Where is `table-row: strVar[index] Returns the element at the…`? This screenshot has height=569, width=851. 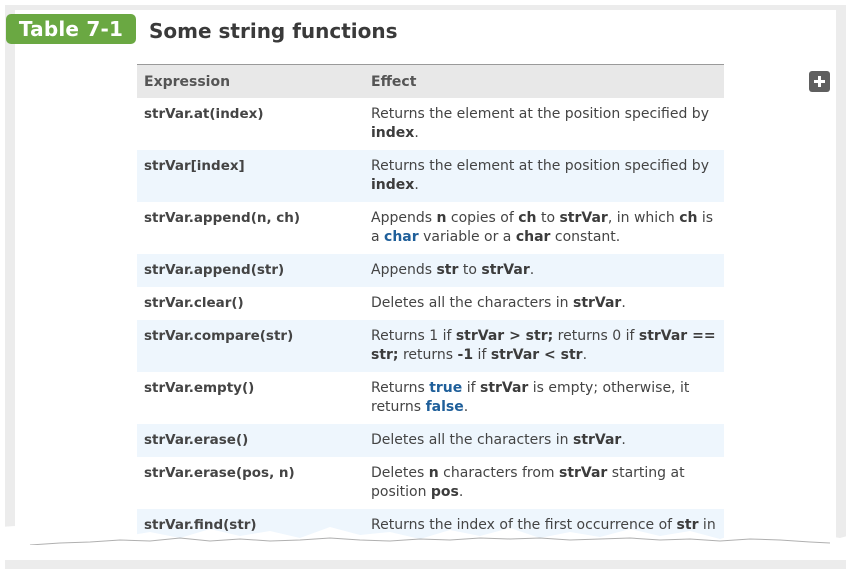 table-row: strVar[index] Returns the element at the… is located at coordinates (430, 176).